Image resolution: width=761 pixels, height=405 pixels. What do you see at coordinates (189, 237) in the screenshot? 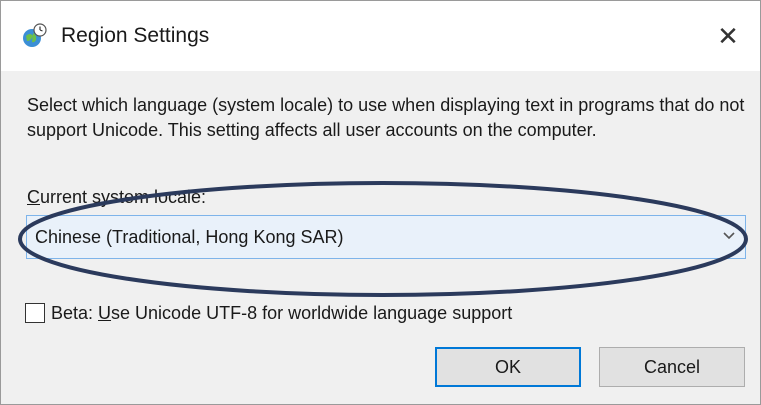
I see `selected-locale: Chinese (Traditional, Hong Kong SAR)` at bounding box center [189, 237].